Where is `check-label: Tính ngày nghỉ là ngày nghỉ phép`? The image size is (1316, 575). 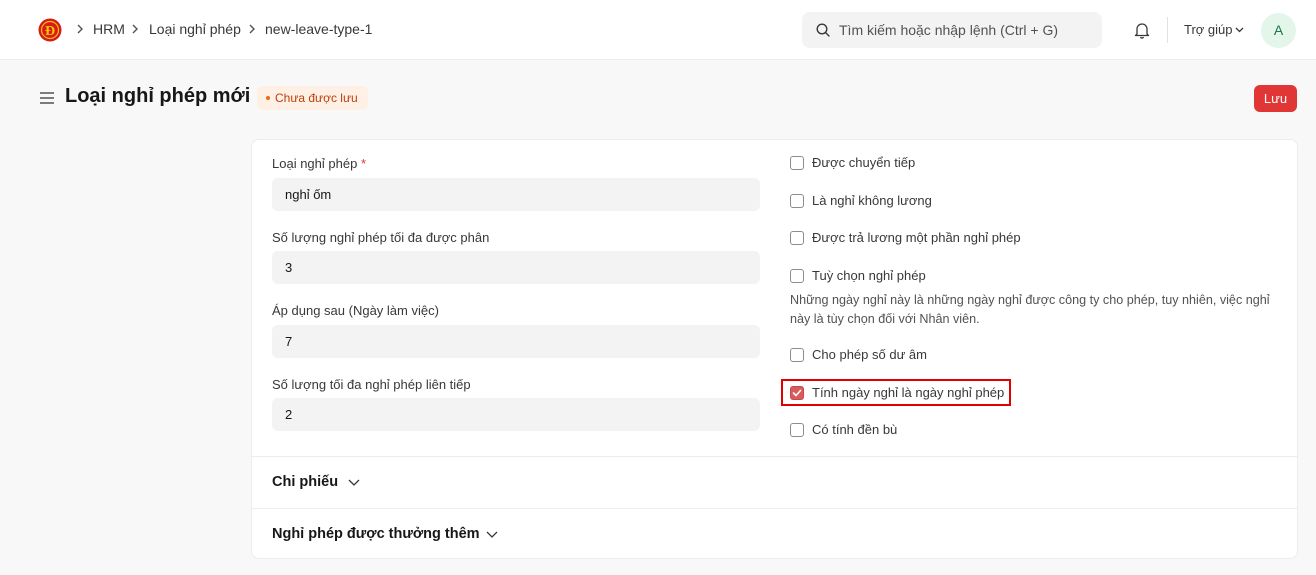
check-label: Tính ngày nghỉ là ngày nghỉ phép is located at coordinates (908, 392).